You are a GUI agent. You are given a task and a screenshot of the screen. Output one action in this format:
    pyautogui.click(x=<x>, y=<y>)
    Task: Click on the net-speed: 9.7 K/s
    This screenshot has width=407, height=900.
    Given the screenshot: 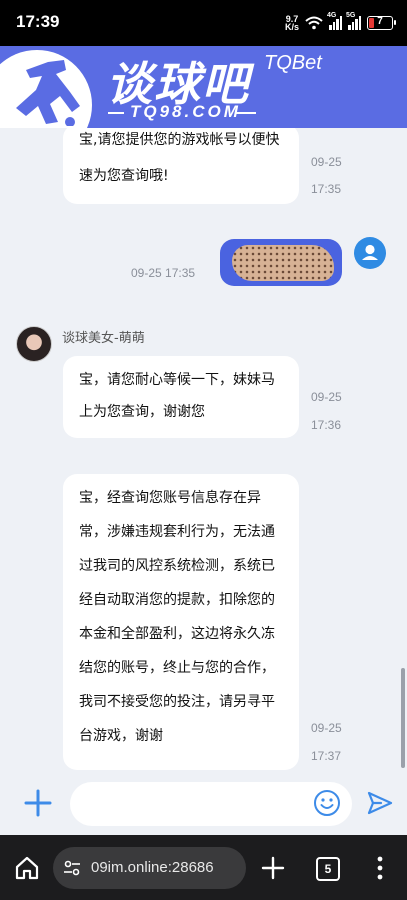 What is the action you would take?
    pyautogui.click(x=291, y=23)
    